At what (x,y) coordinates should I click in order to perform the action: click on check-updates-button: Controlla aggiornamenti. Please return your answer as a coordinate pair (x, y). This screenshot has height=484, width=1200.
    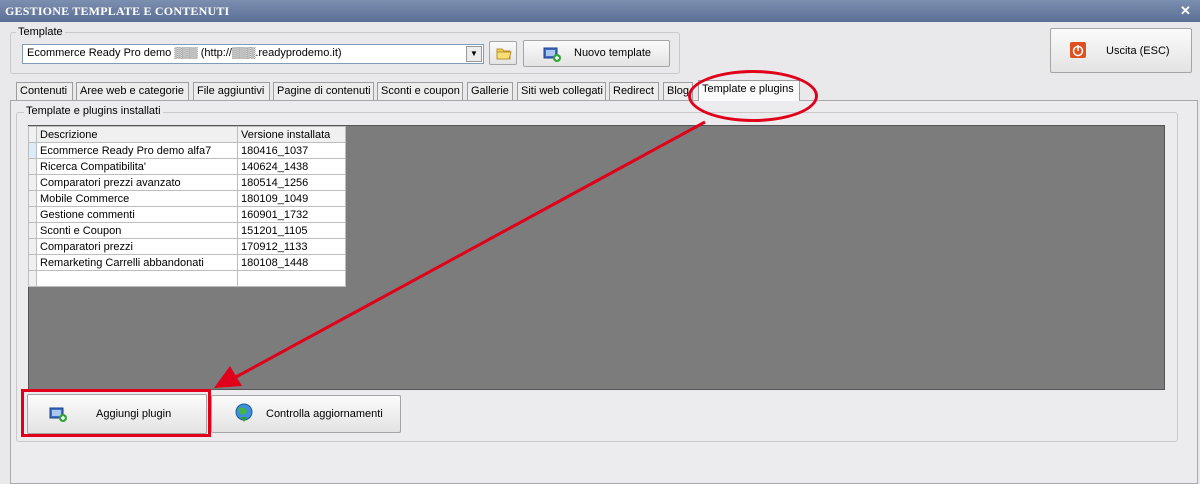
    Looking at the image, I should click on (306, 414).